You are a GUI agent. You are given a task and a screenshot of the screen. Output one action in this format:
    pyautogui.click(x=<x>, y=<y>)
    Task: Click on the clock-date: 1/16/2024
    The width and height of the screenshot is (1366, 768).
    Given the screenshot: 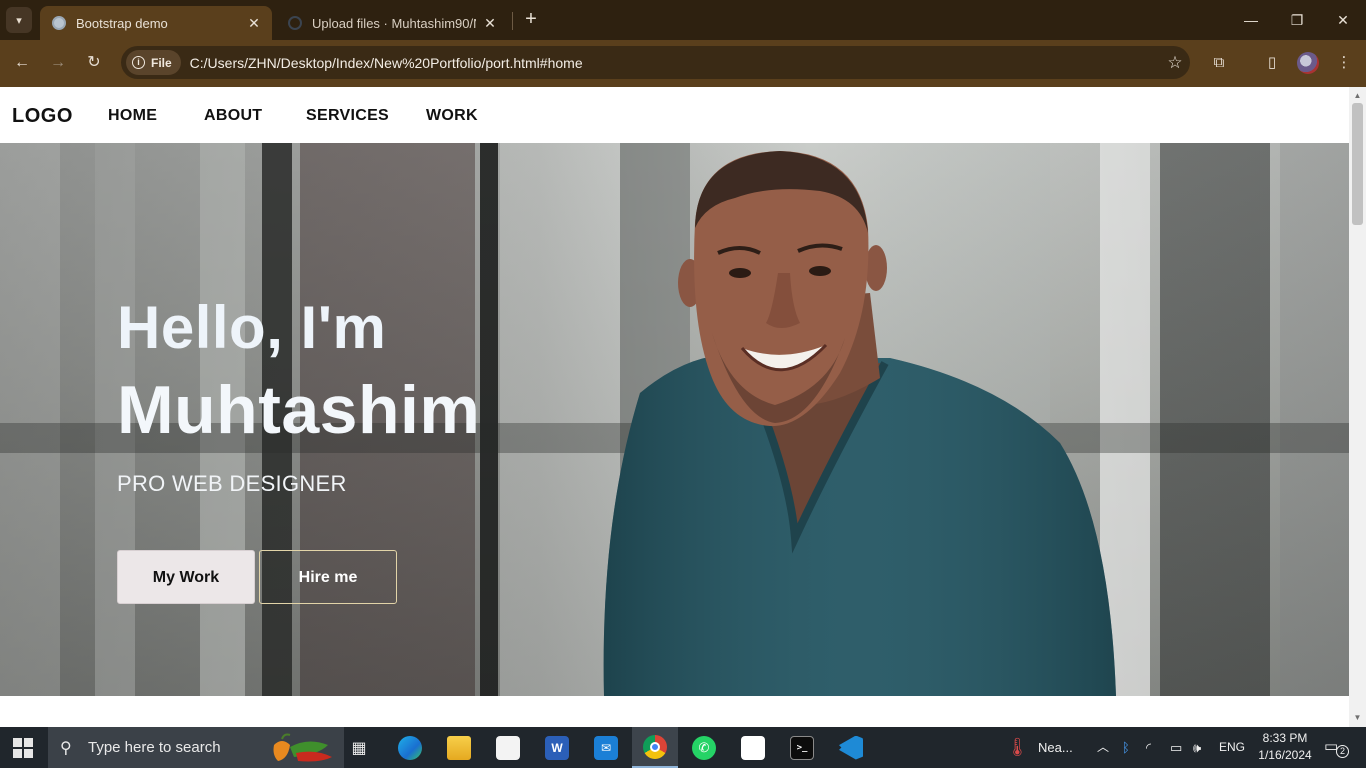 What is the action you would take?
    pyautogui.click(x=1285, y=755)
    